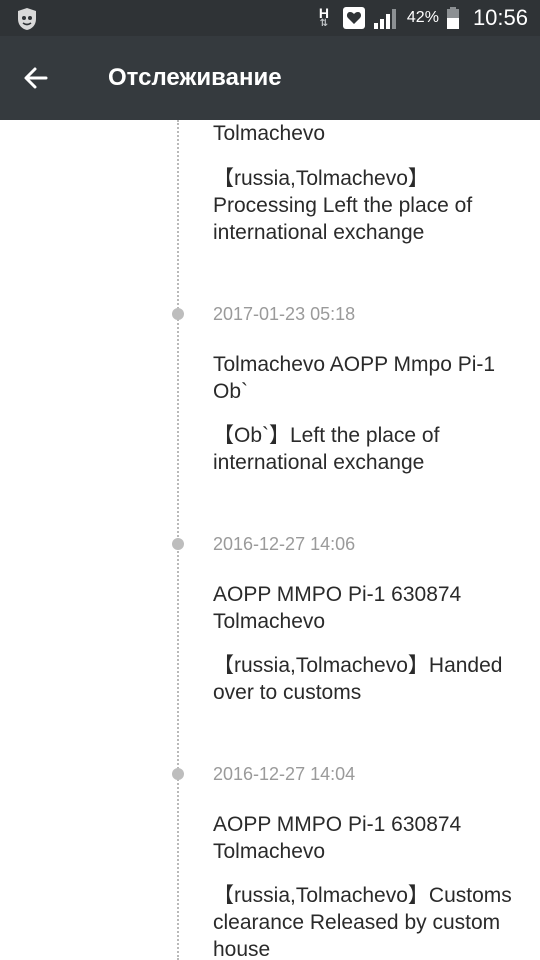 This screenshot has width=540, height=960. Describe the element at coordinates (452, 18) in the screenshot. I see `battery-icon` at that location.